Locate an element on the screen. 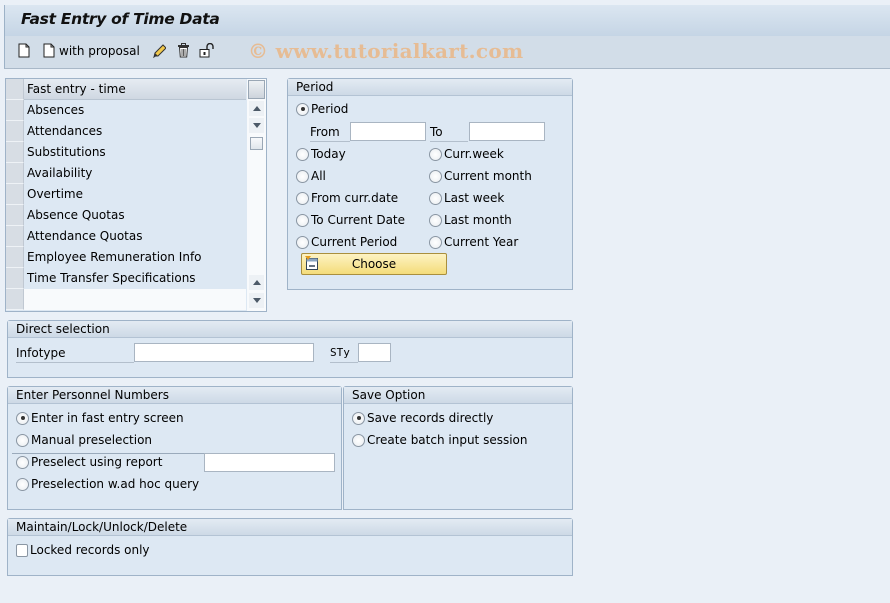  with-proposal-label: with proposal is located at coordinates (99, 50).